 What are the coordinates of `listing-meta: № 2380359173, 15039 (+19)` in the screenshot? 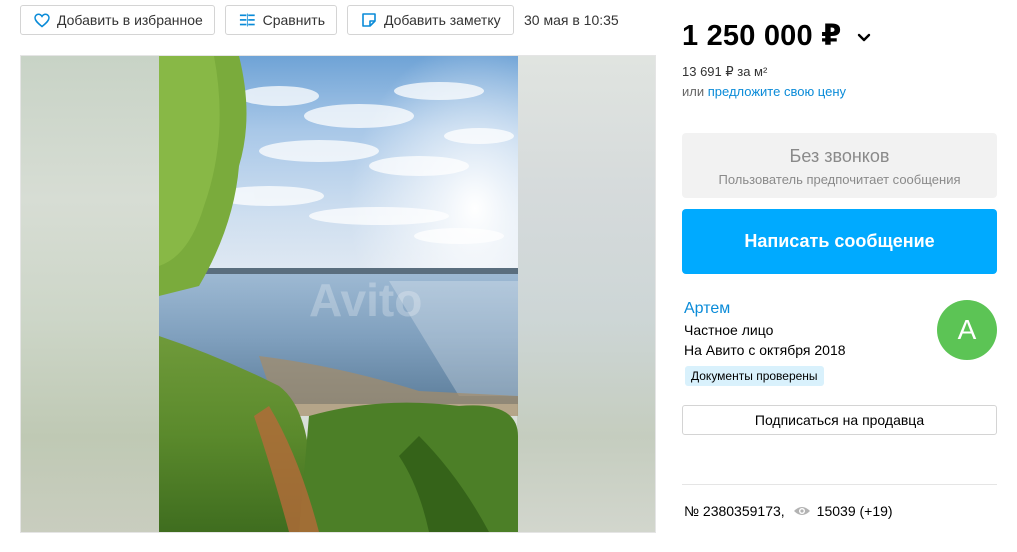 It's located at (788, 511).